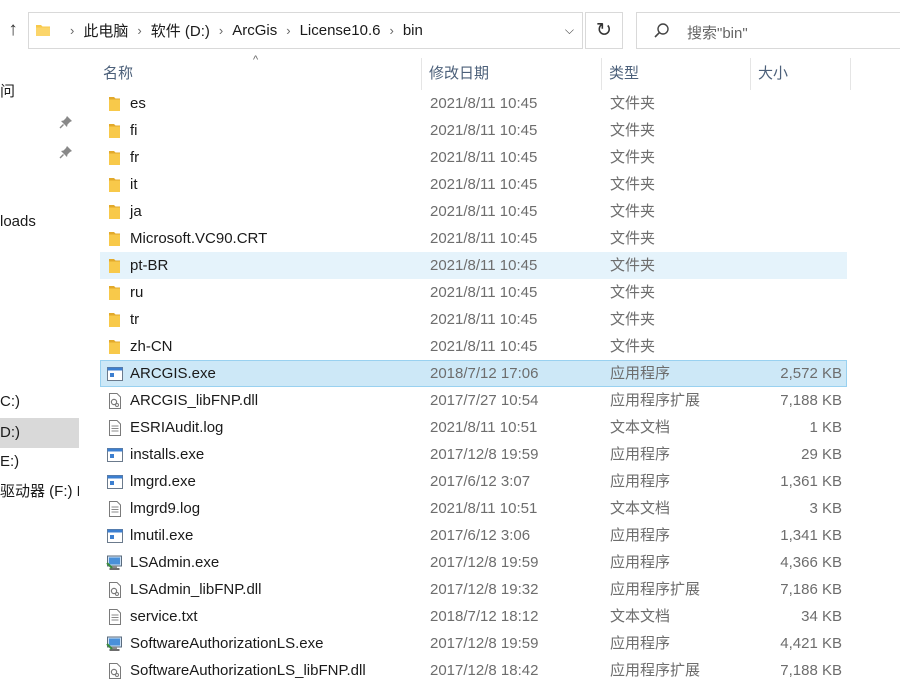  What do you see at coordinates (640, 616) in the screenshot?
I see `file-type: 文本文档` at bounding box center [640, 616].